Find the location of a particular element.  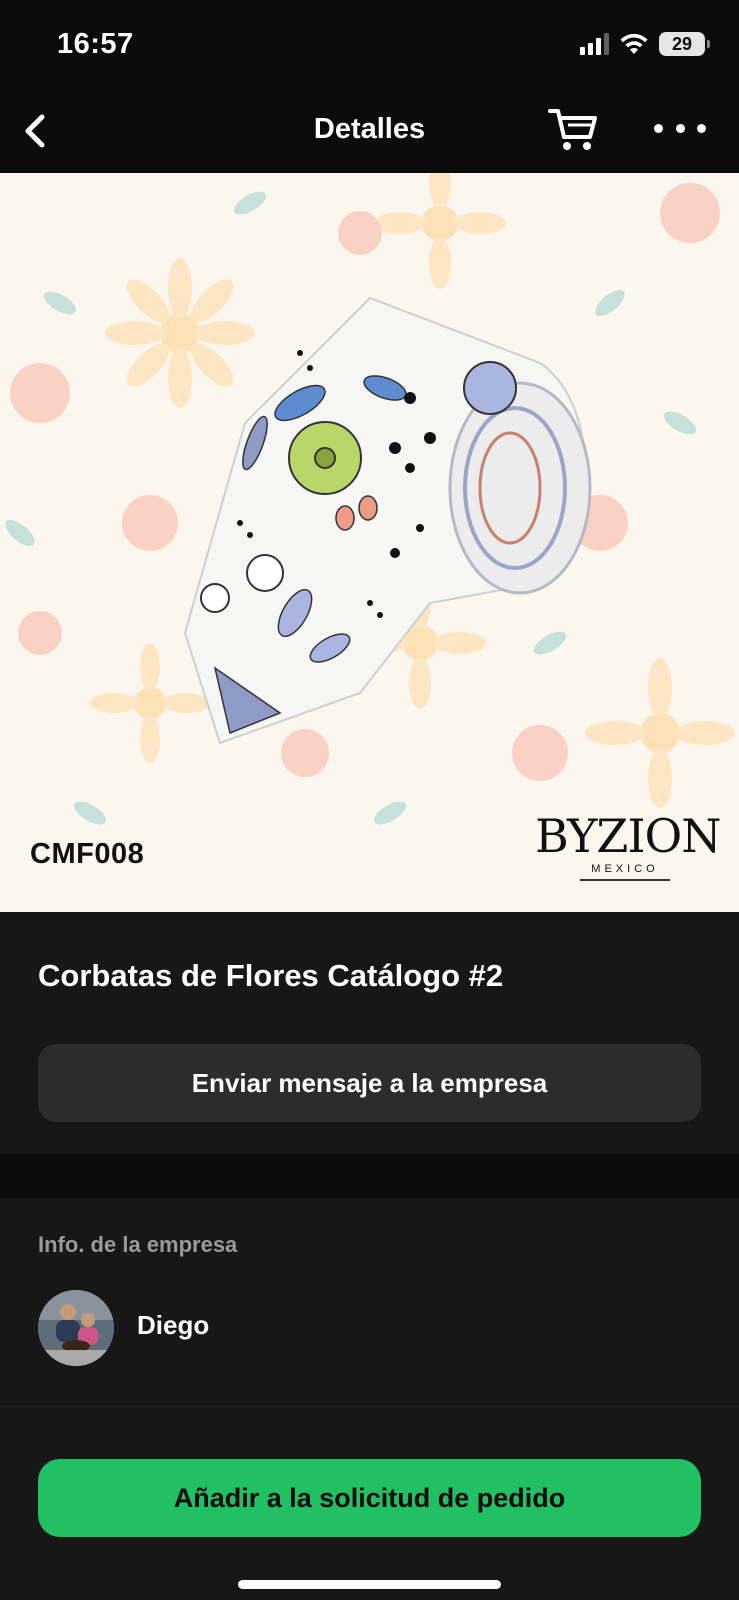

section-divider is located at coordinates (369, 1176).